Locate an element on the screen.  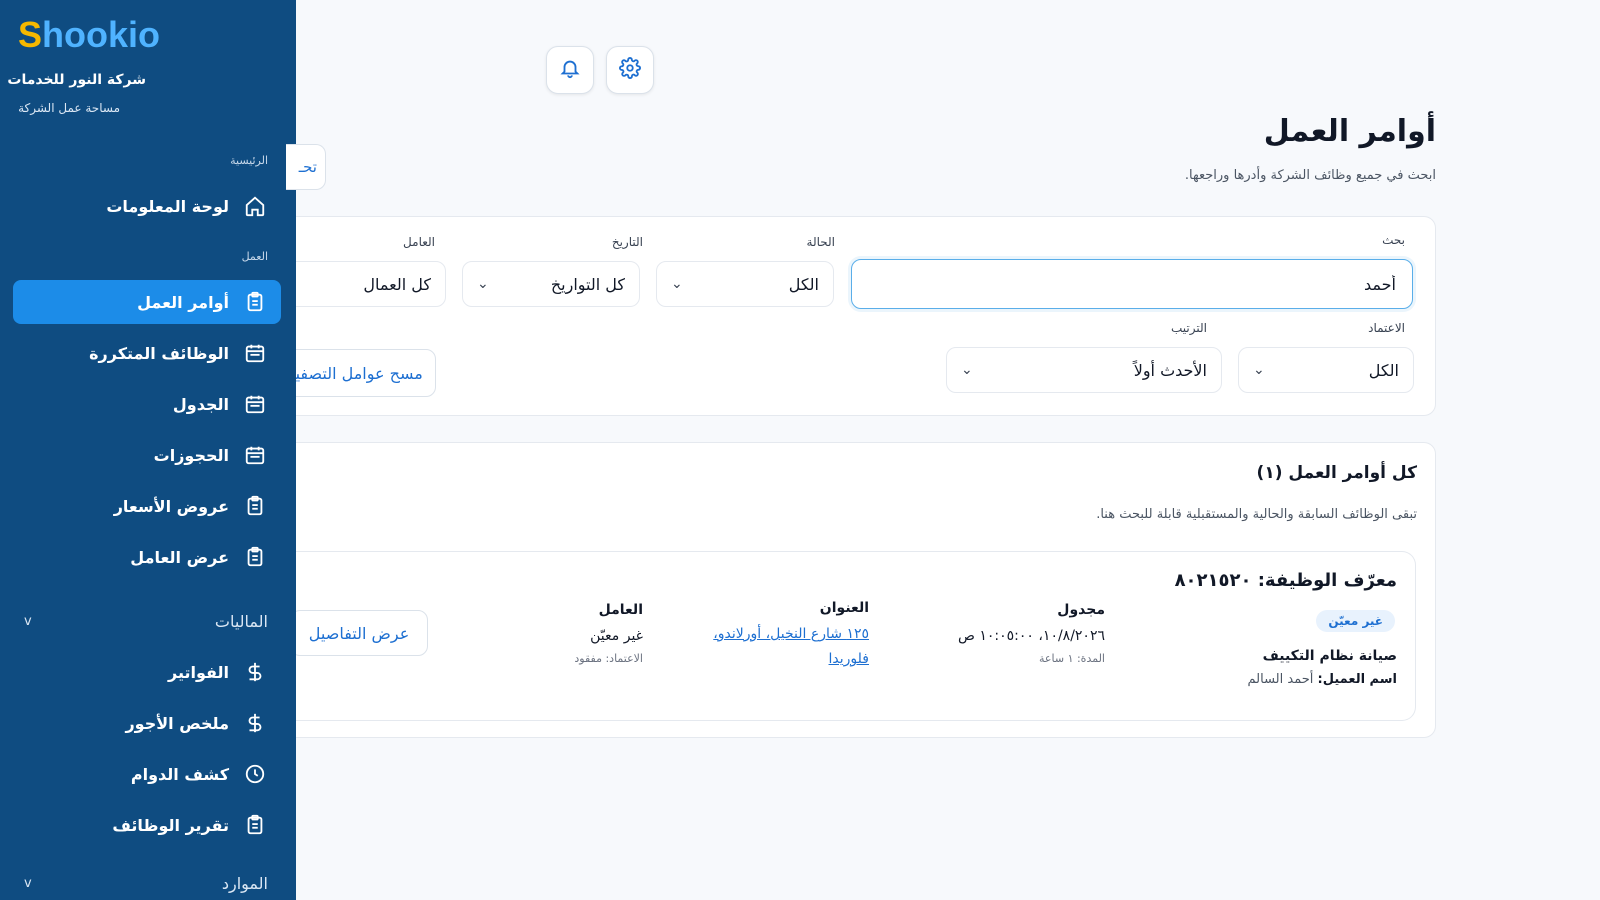
status-select-value: الكل is located at coordinates (803, 284).